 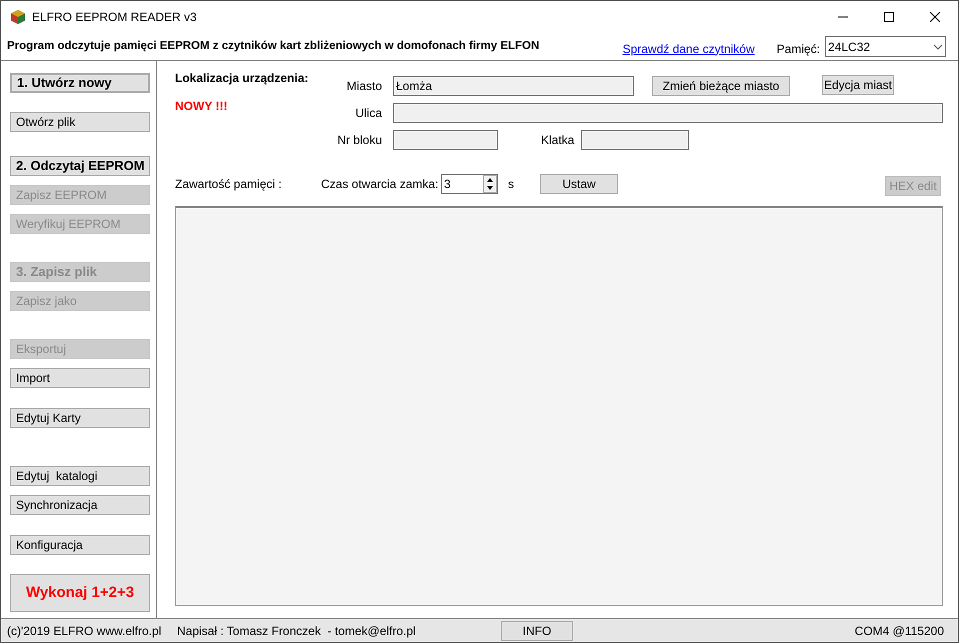 I want to click on description-text: Program odczytuje pamięci EEPROM z czytników kart zbliżeniowych w domofonach firmy ELFON, so click(x=273, y=46).